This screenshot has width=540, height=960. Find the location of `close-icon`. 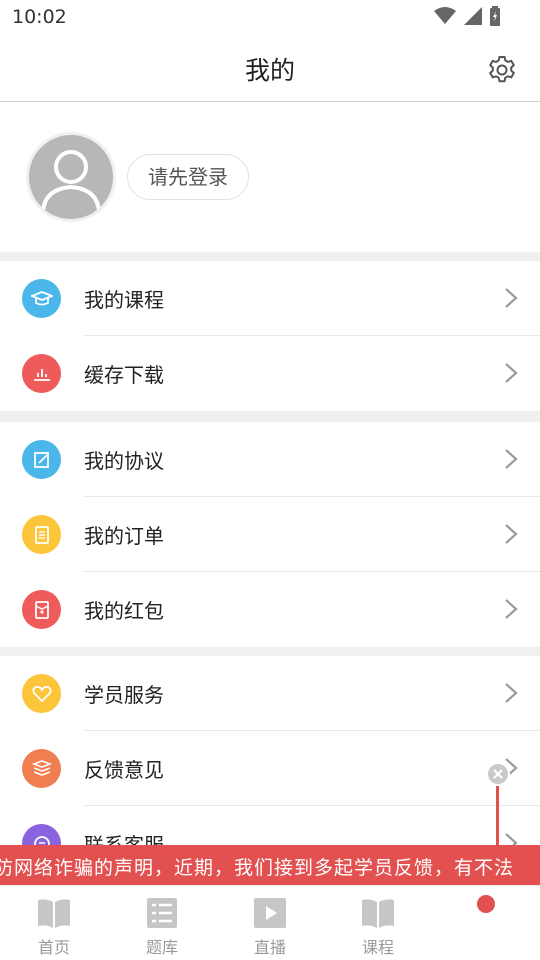

close-icon is located at coordinates (498, 774).